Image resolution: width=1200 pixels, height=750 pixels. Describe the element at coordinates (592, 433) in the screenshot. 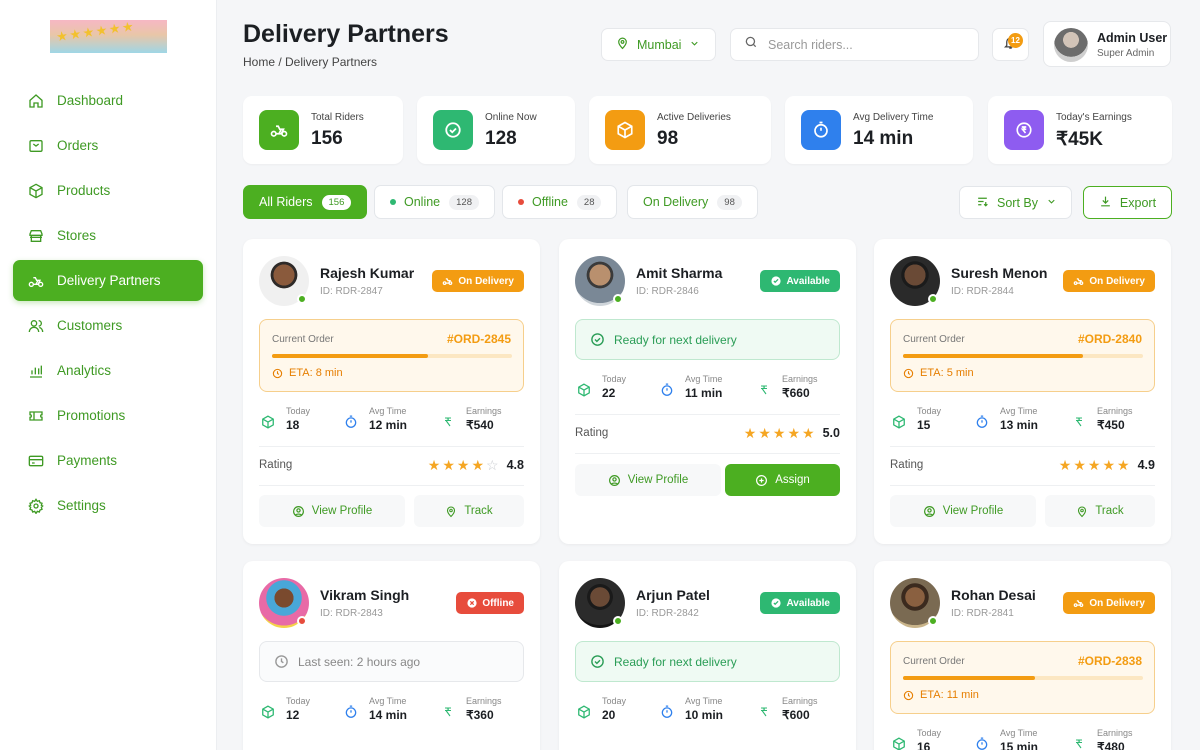

I see `rating-label: Rating` at that location.